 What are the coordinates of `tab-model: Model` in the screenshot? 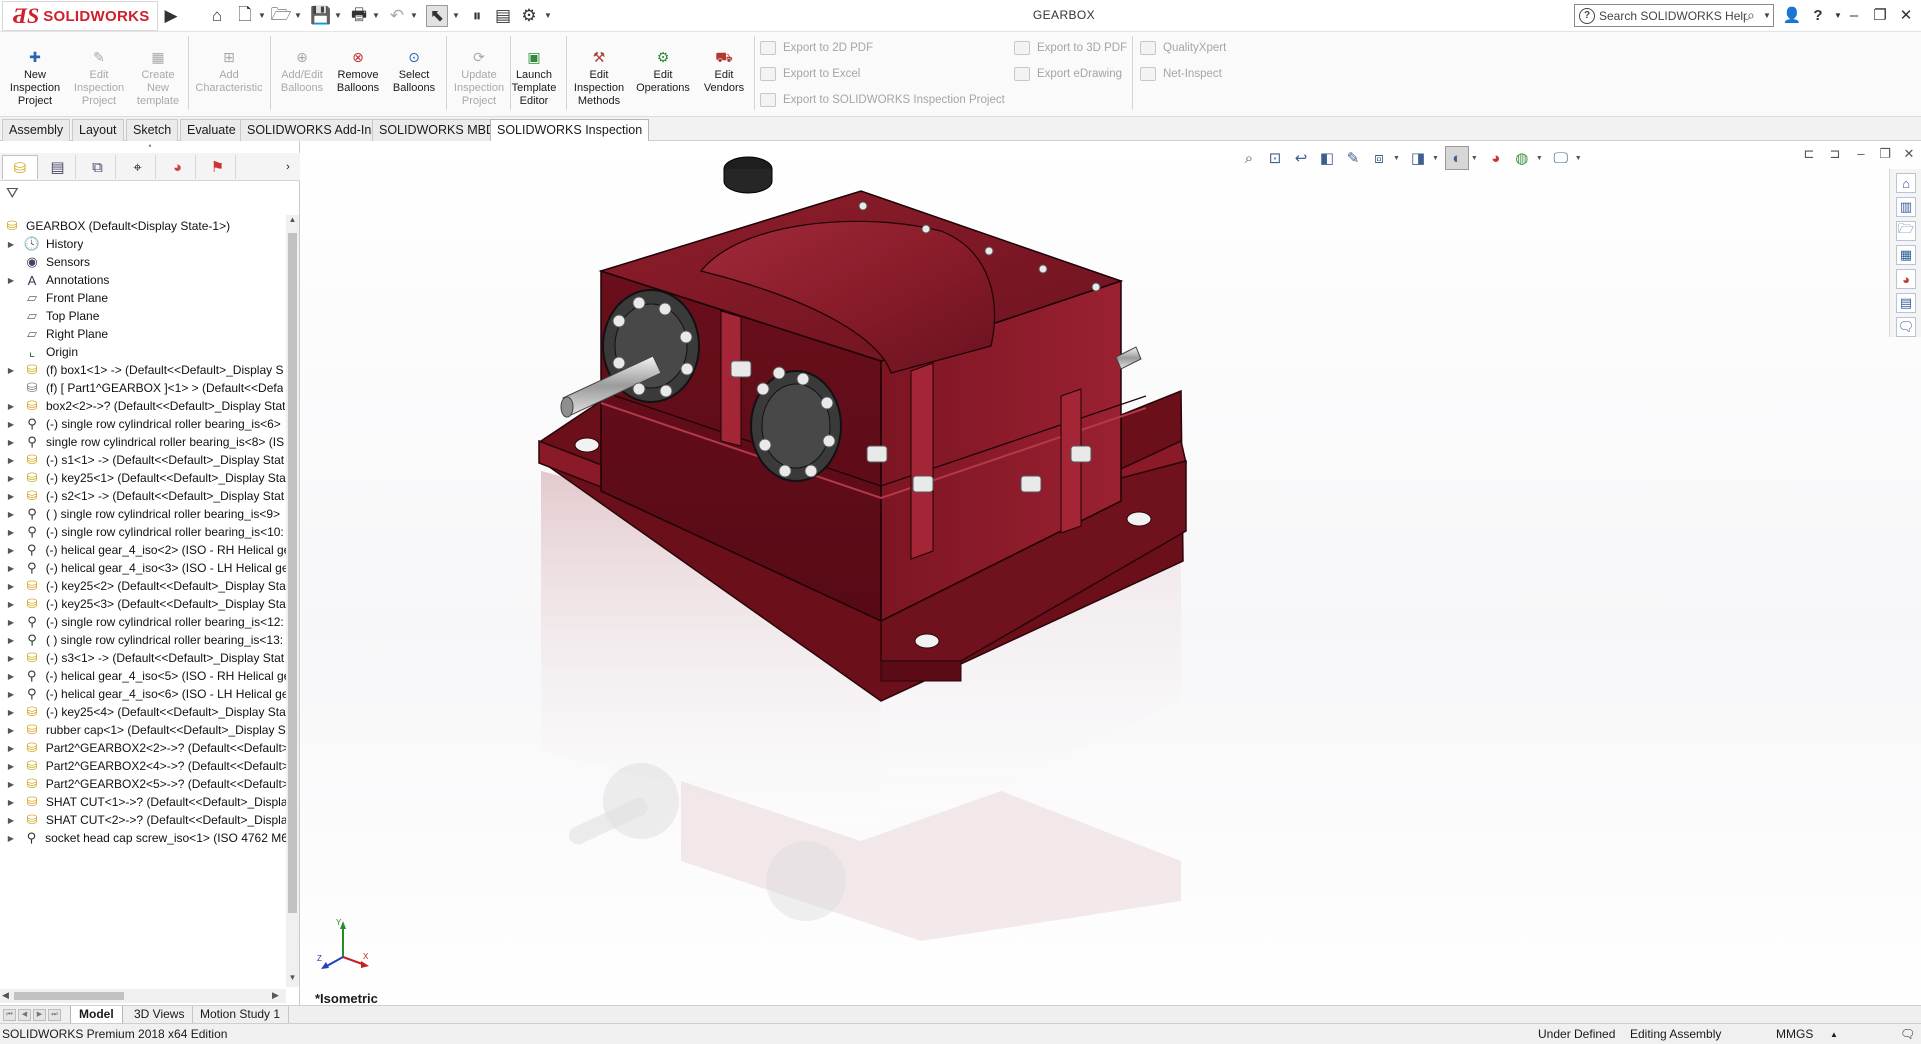 It's located at (96, 1015).